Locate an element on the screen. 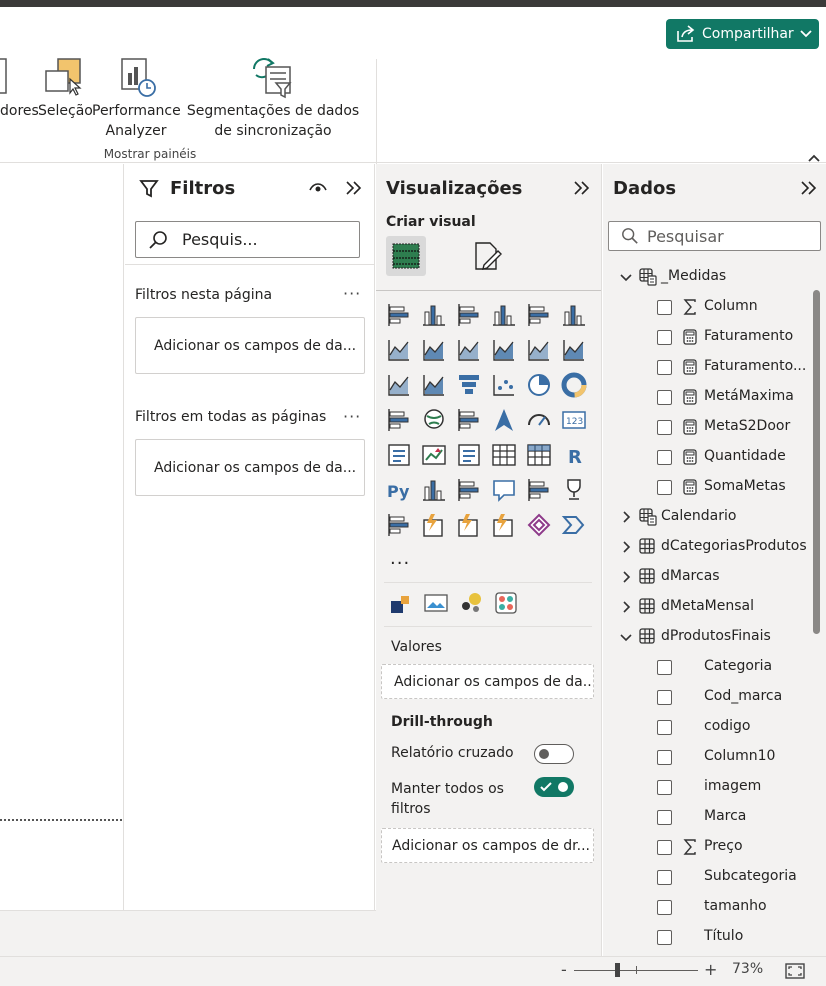  table-row: dProdutosFinais is located at coordinates (708, 637).